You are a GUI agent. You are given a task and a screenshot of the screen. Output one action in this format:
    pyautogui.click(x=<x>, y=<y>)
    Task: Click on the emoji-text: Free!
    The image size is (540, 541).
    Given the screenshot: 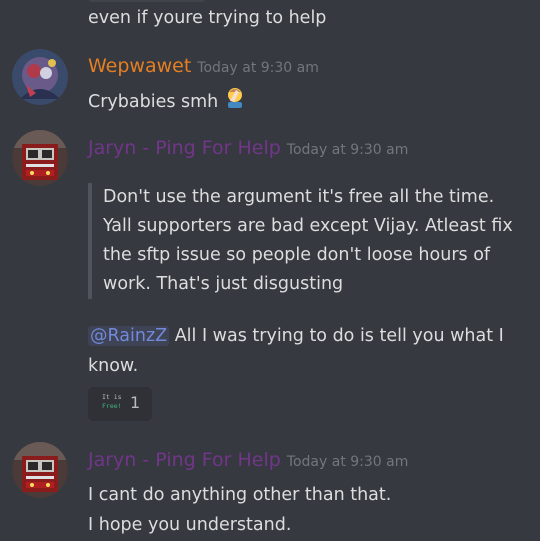 What is the action you would take?
    pyautogui.click(x=112, y=406)
    